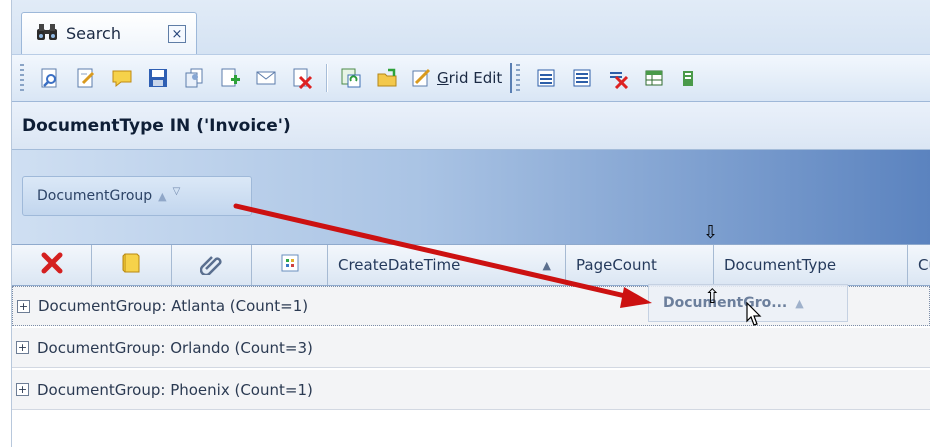 The image size is (930, 447). Describe the element at coordinates (387, 78) in the screenshot. I see `open-folder-icon` at that location.